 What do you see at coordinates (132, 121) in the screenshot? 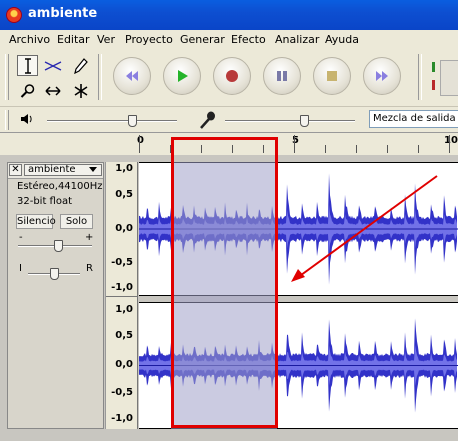
I see `output-volume-thumb` at bounding box center [132, 121].